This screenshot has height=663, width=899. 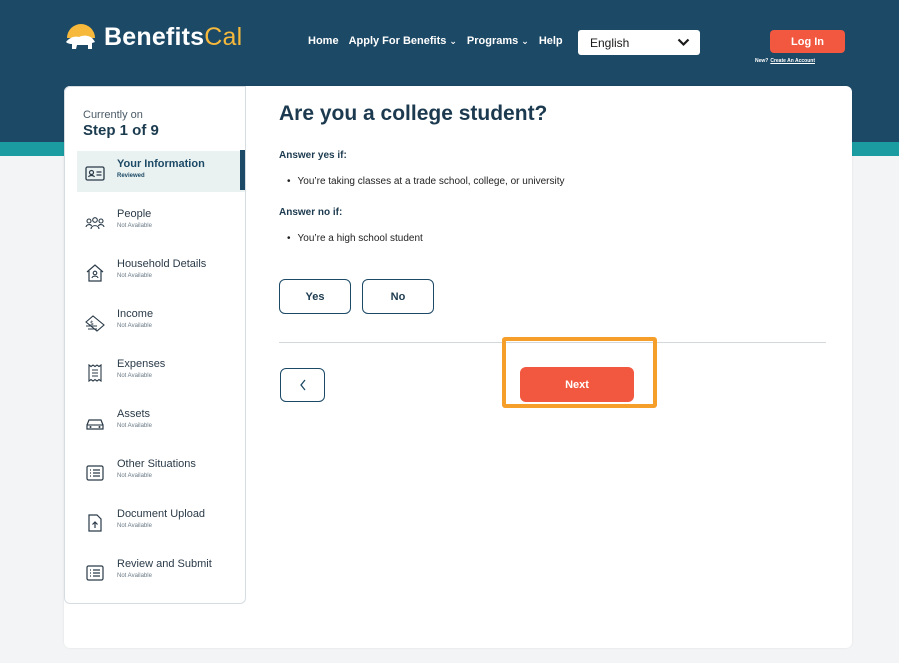 I want to click on sidebar-item-document-upload: Document Upload Not Available, so click(x=161, y=521).